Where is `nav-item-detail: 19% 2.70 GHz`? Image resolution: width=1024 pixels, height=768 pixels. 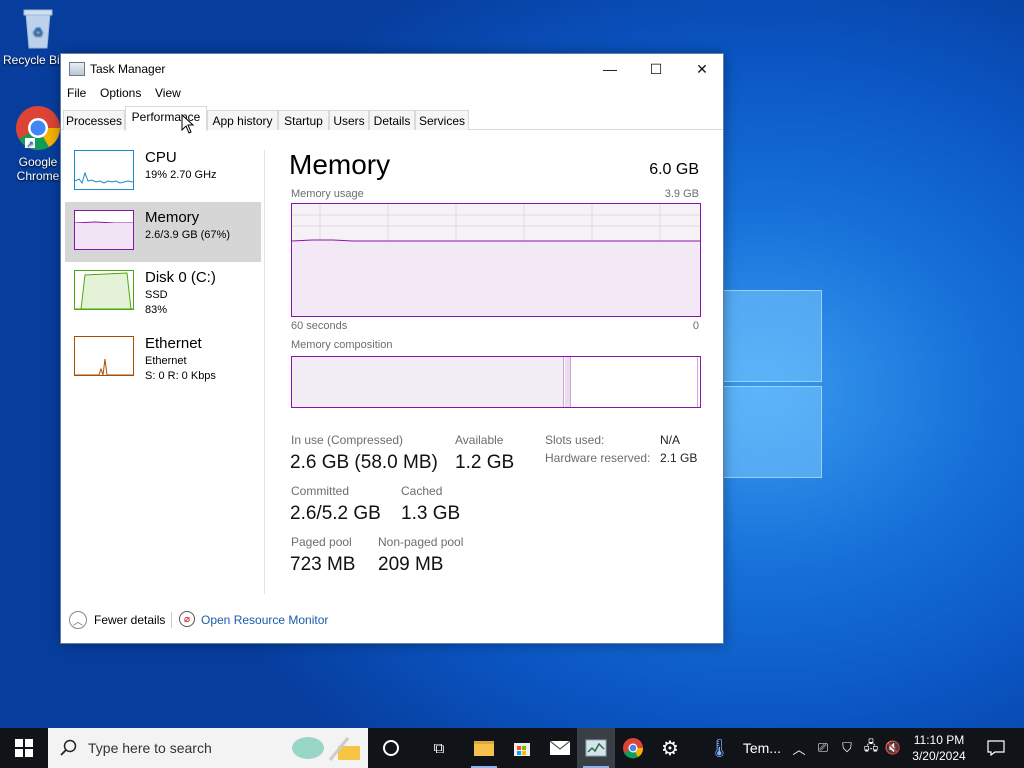
nav-item-detail: 19% 2.70 GHz is located at coordinates (181, 175).